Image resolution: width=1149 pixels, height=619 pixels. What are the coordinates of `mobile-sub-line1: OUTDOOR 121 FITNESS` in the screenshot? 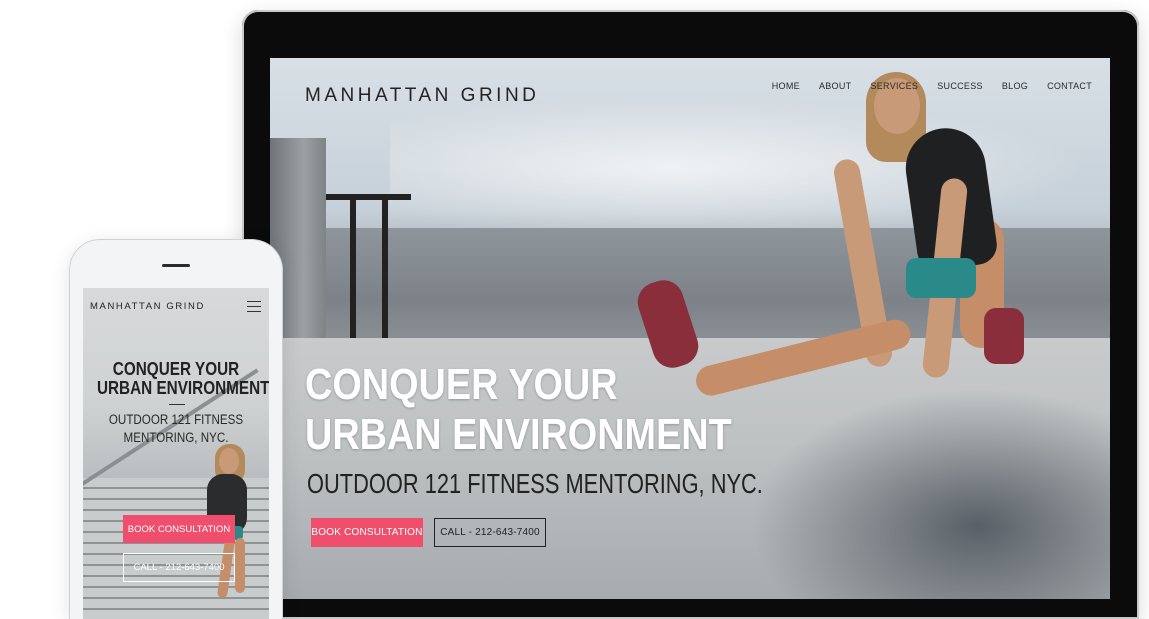 It's located at (176, 419).